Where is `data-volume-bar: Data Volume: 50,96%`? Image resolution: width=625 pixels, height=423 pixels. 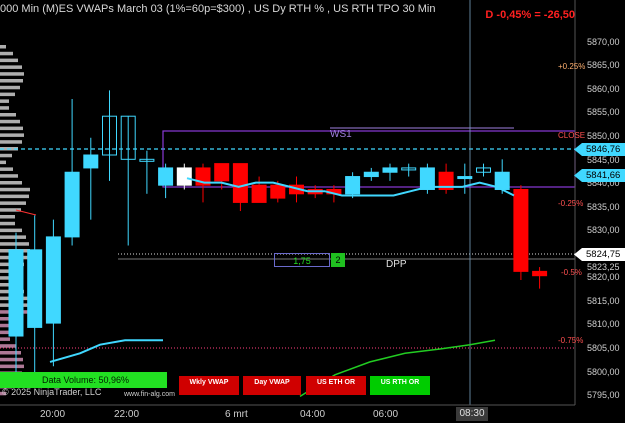
data-volume-bar: Data Volume: 50,96% is located at coordinates (83, 380).